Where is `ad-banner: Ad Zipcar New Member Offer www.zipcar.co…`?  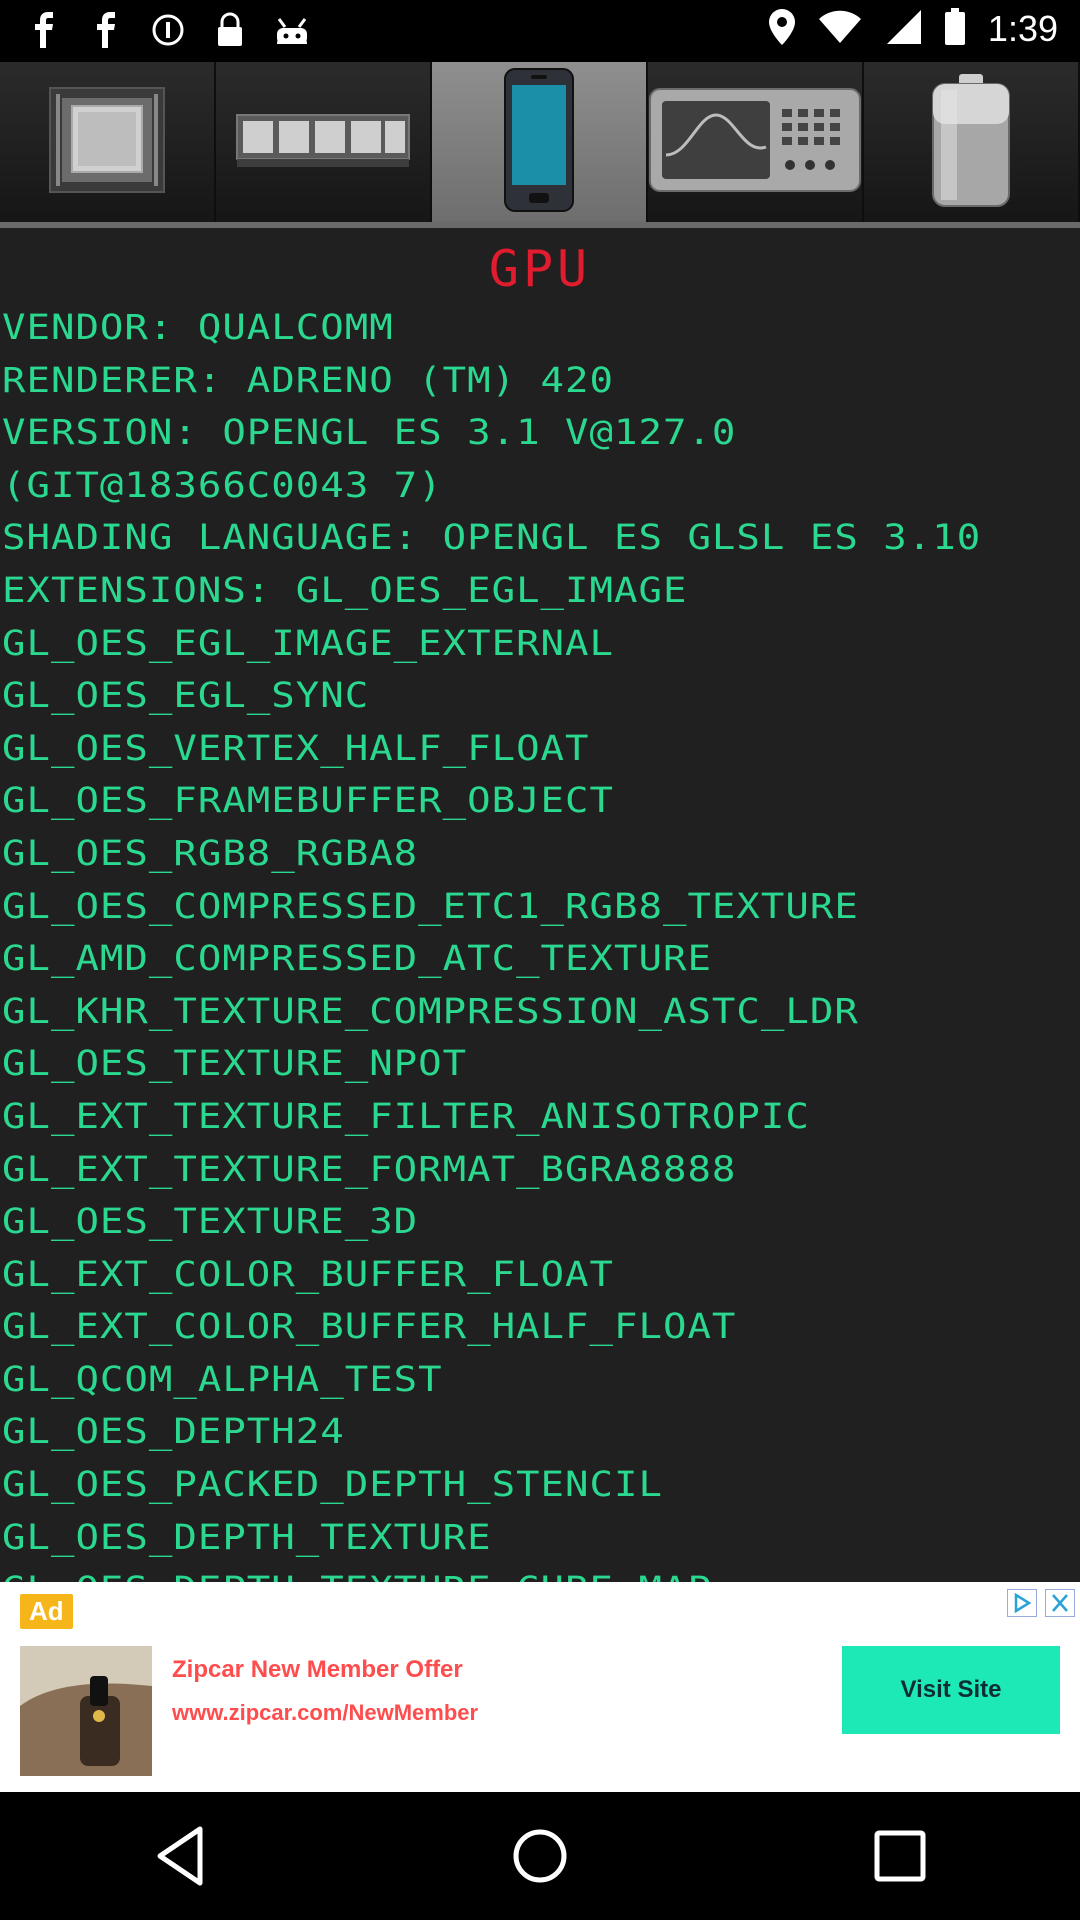 ad-banner: Ad Zipcar New Member Offer www.zipcar.co… is located at coordinates (540, 1687).